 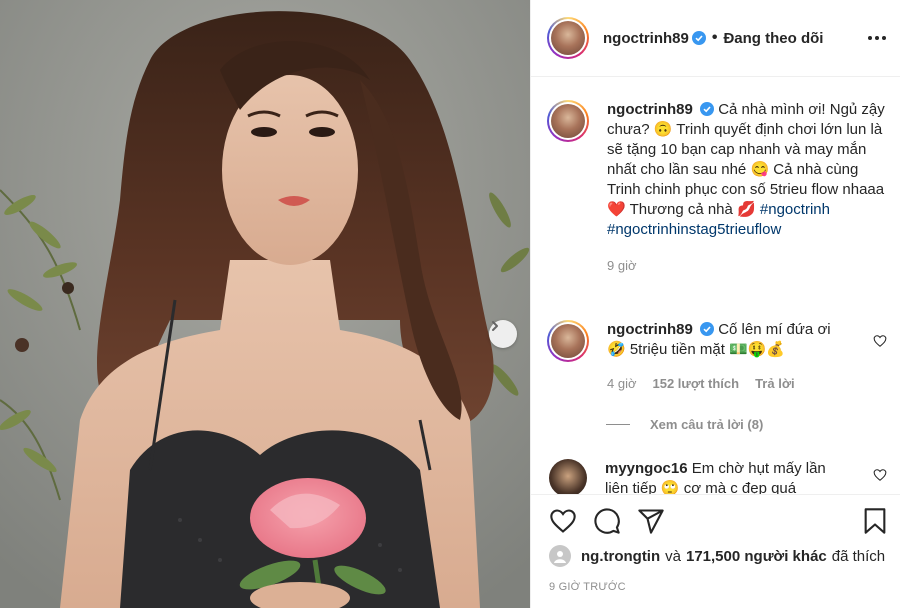 I want to click on lips-emoji: 💋, so click(x=746, y=209).